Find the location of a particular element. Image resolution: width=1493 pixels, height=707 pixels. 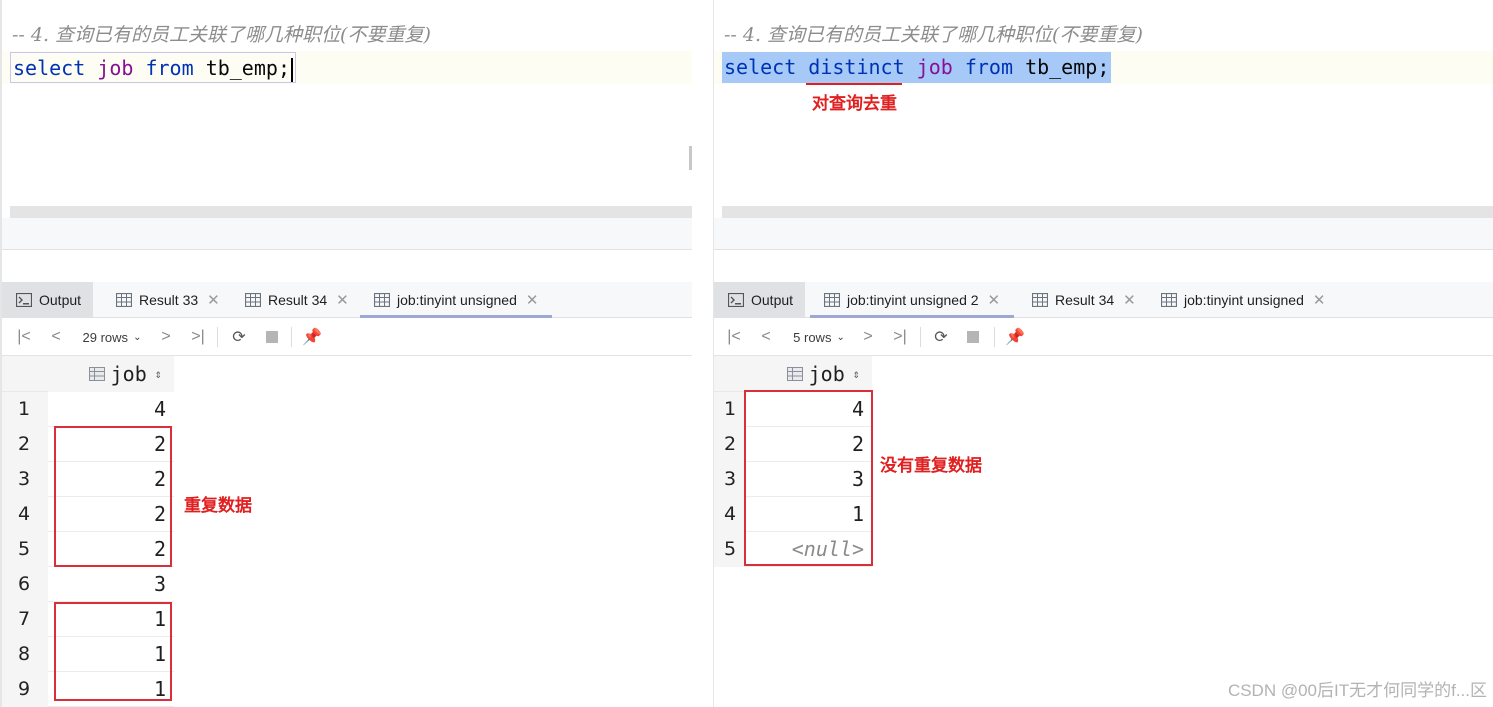

distinct-result-highlight-box is located at coordinates (808, 478).